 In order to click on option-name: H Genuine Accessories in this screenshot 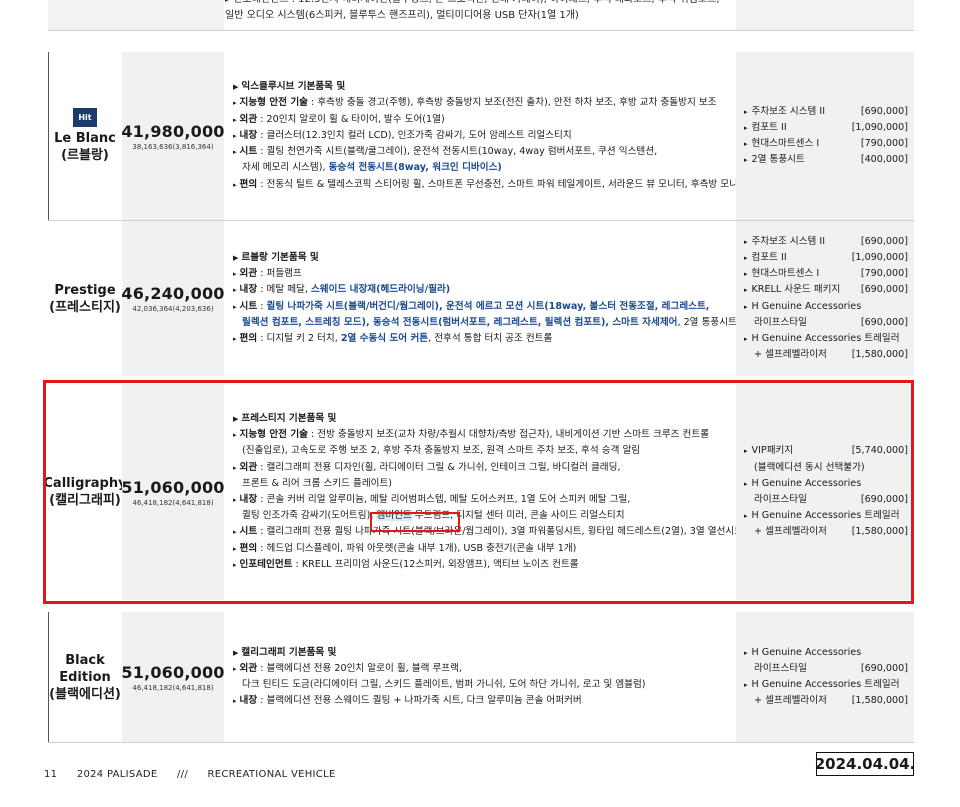, I will do `click(803, 484)`.